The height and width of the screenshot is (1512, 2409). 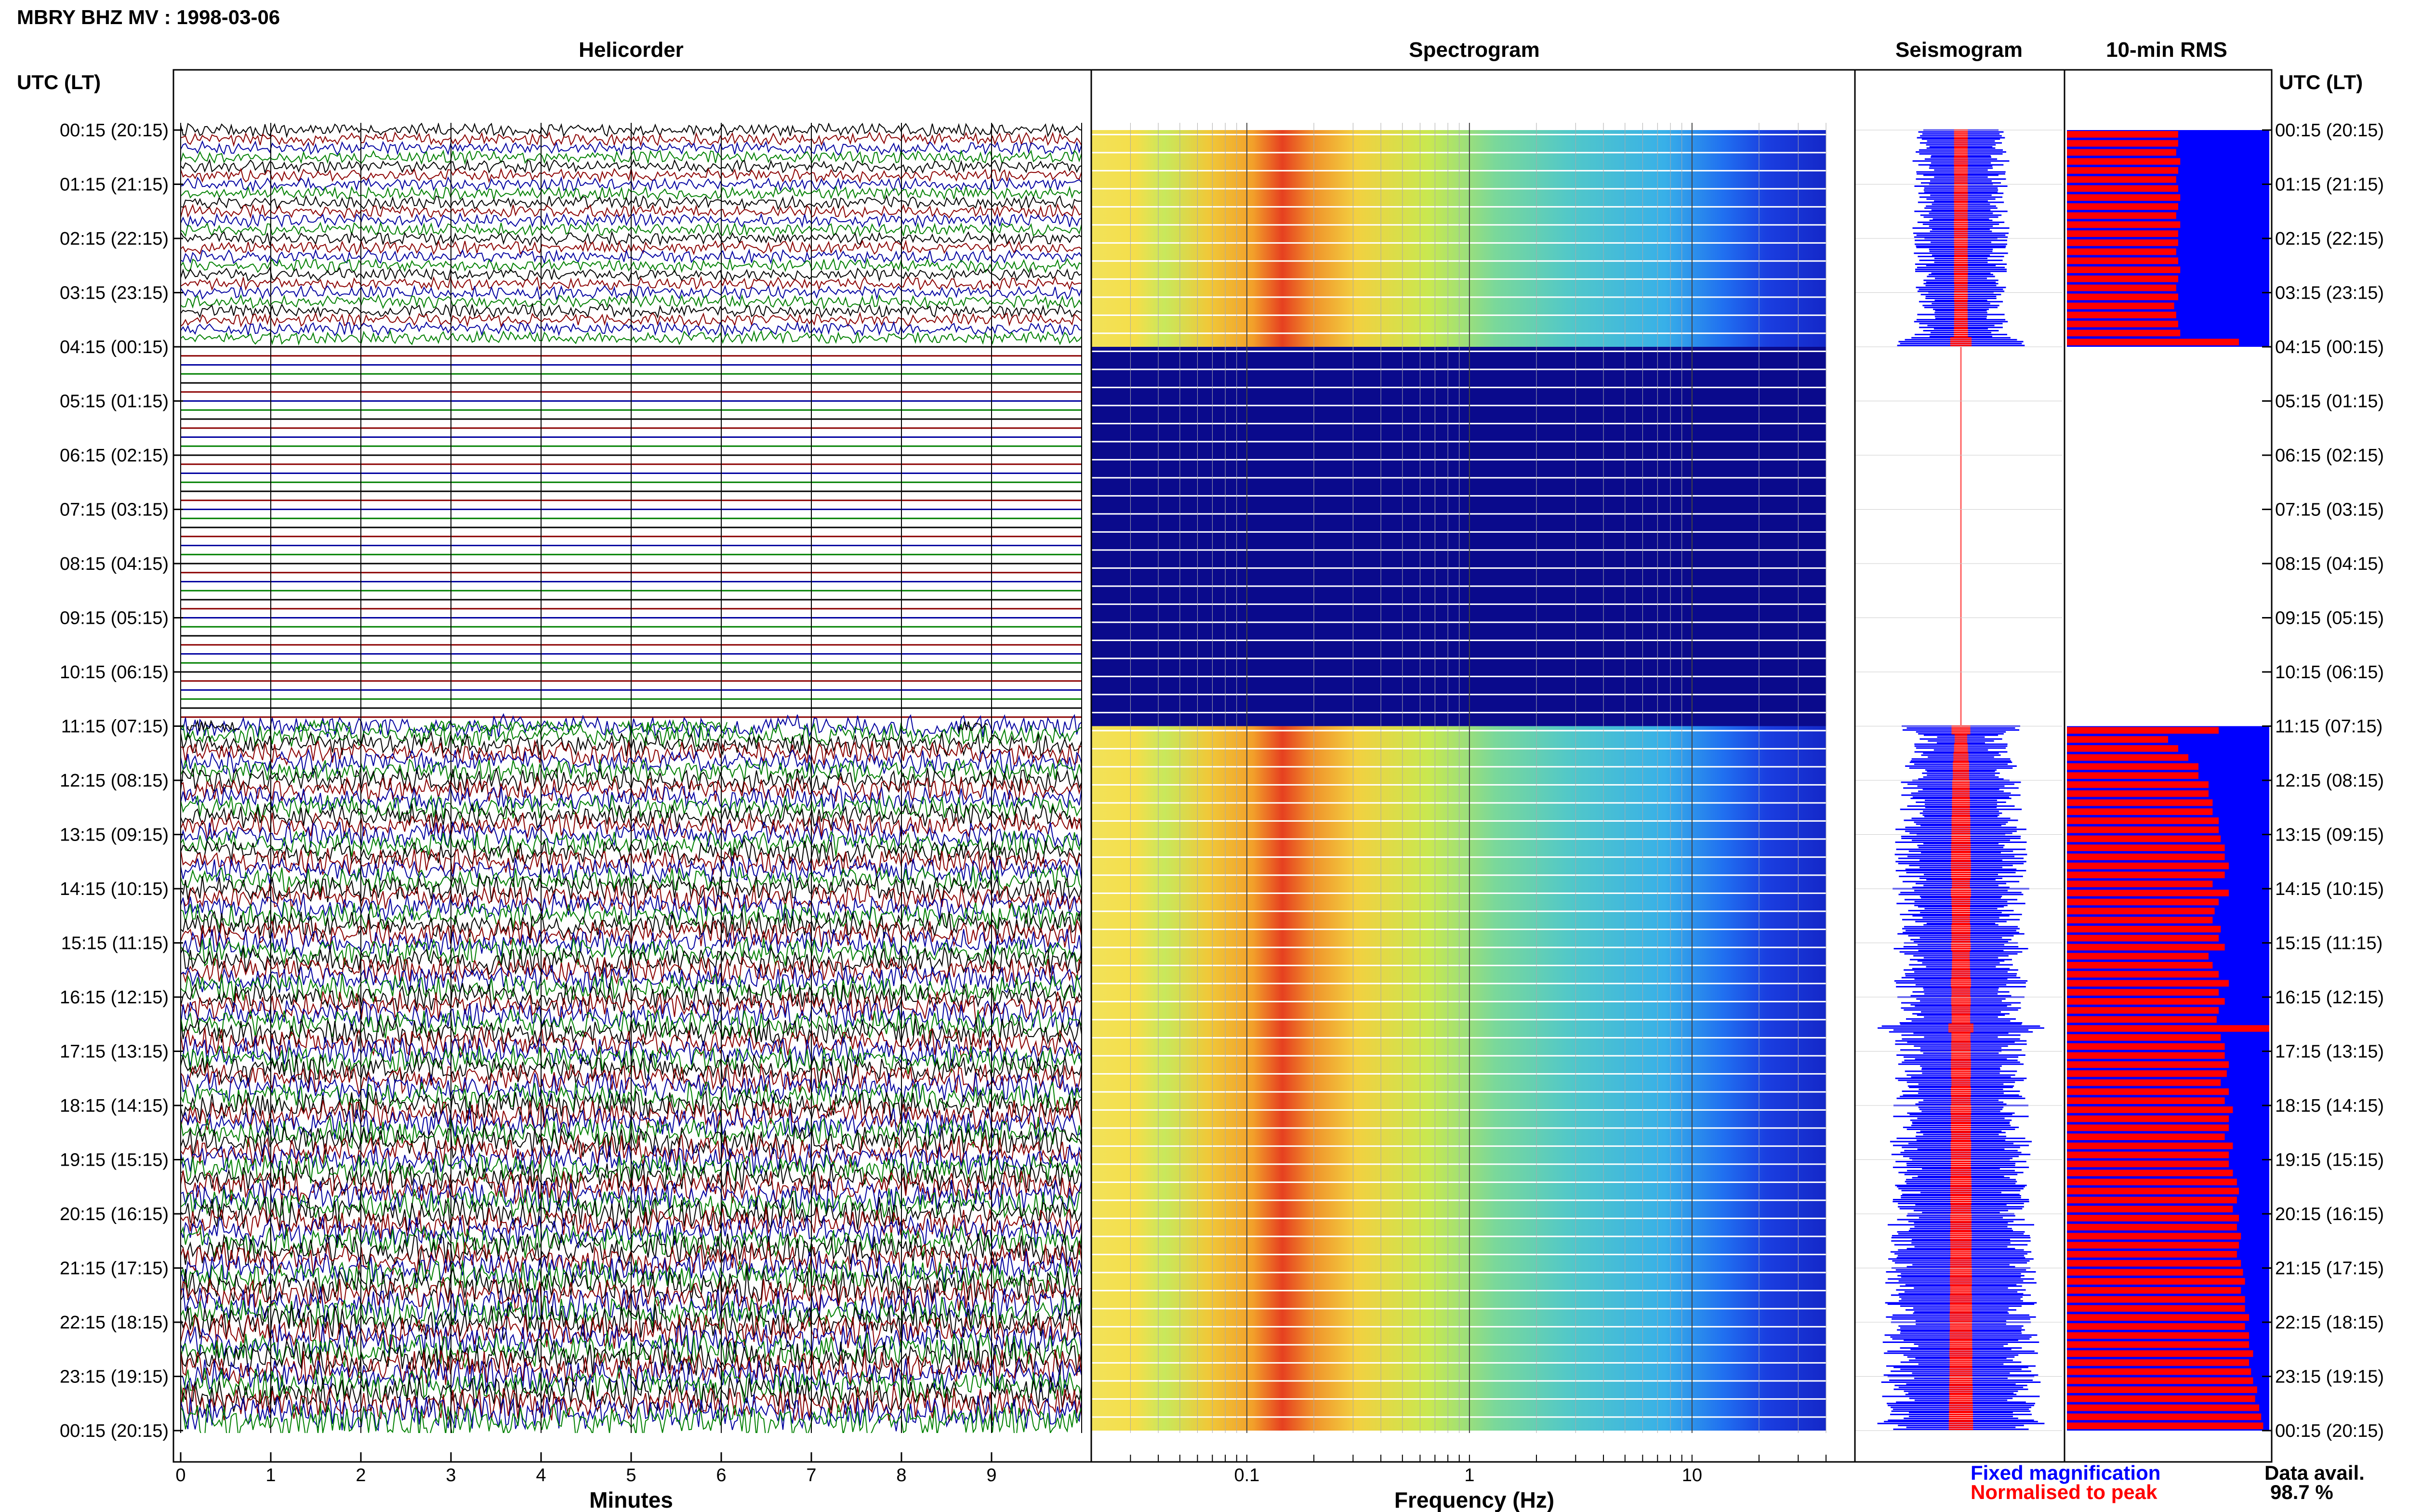 I want to click on time-label: 16:15 (12:15), so click(x=114, y=997).